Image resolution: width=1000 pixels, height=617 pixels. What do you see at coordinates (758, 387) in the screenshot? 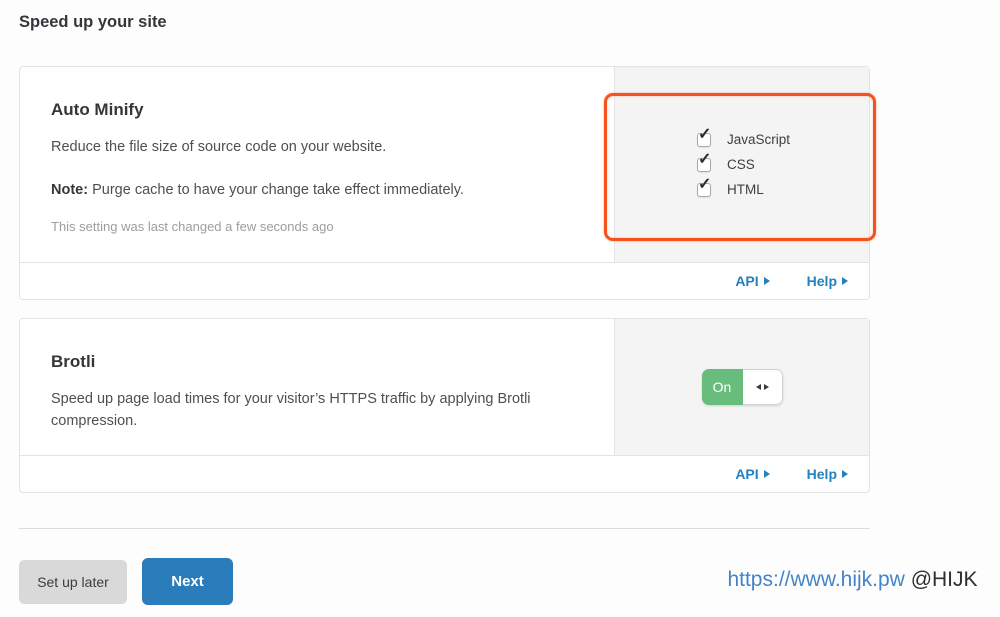
I see `arrow-left-icon` at bounding box center [758, 387].